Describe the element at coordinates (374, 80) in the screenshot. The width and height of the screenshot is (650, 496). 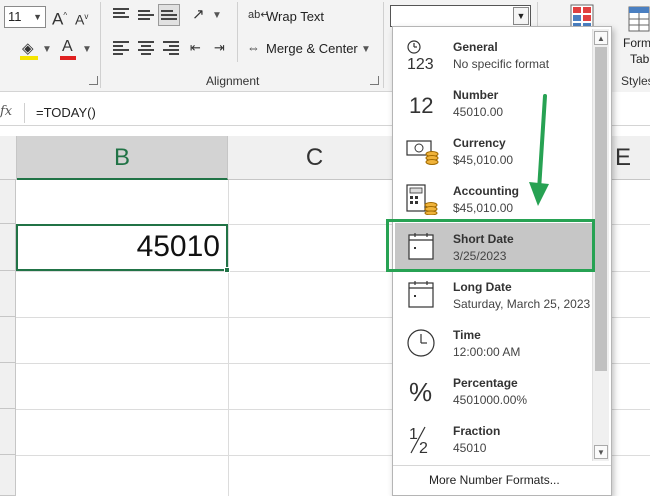
I see `alignment-launcher-icon` at that location.